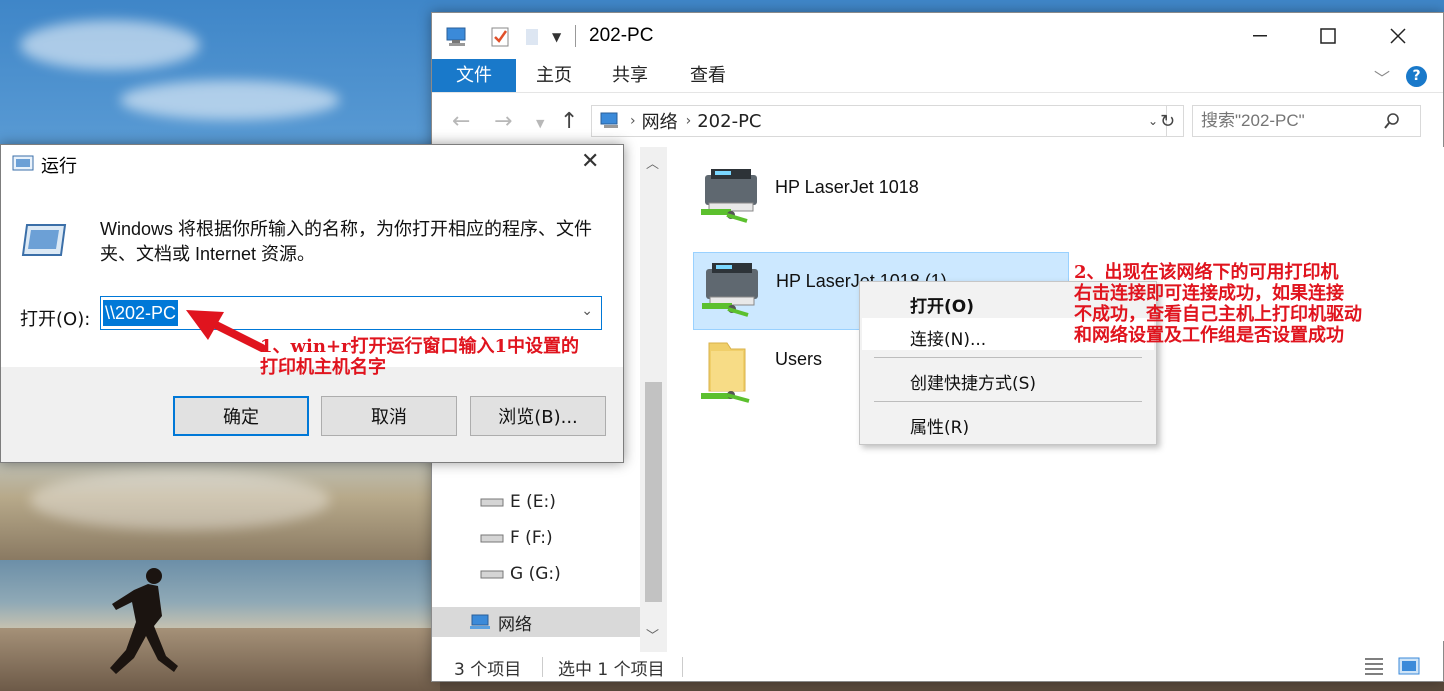 Image resolution: width=1444 pixels, height=691 pixels. I want to click on run-command-input: \\202-PC ⌄, so click(351, 313).